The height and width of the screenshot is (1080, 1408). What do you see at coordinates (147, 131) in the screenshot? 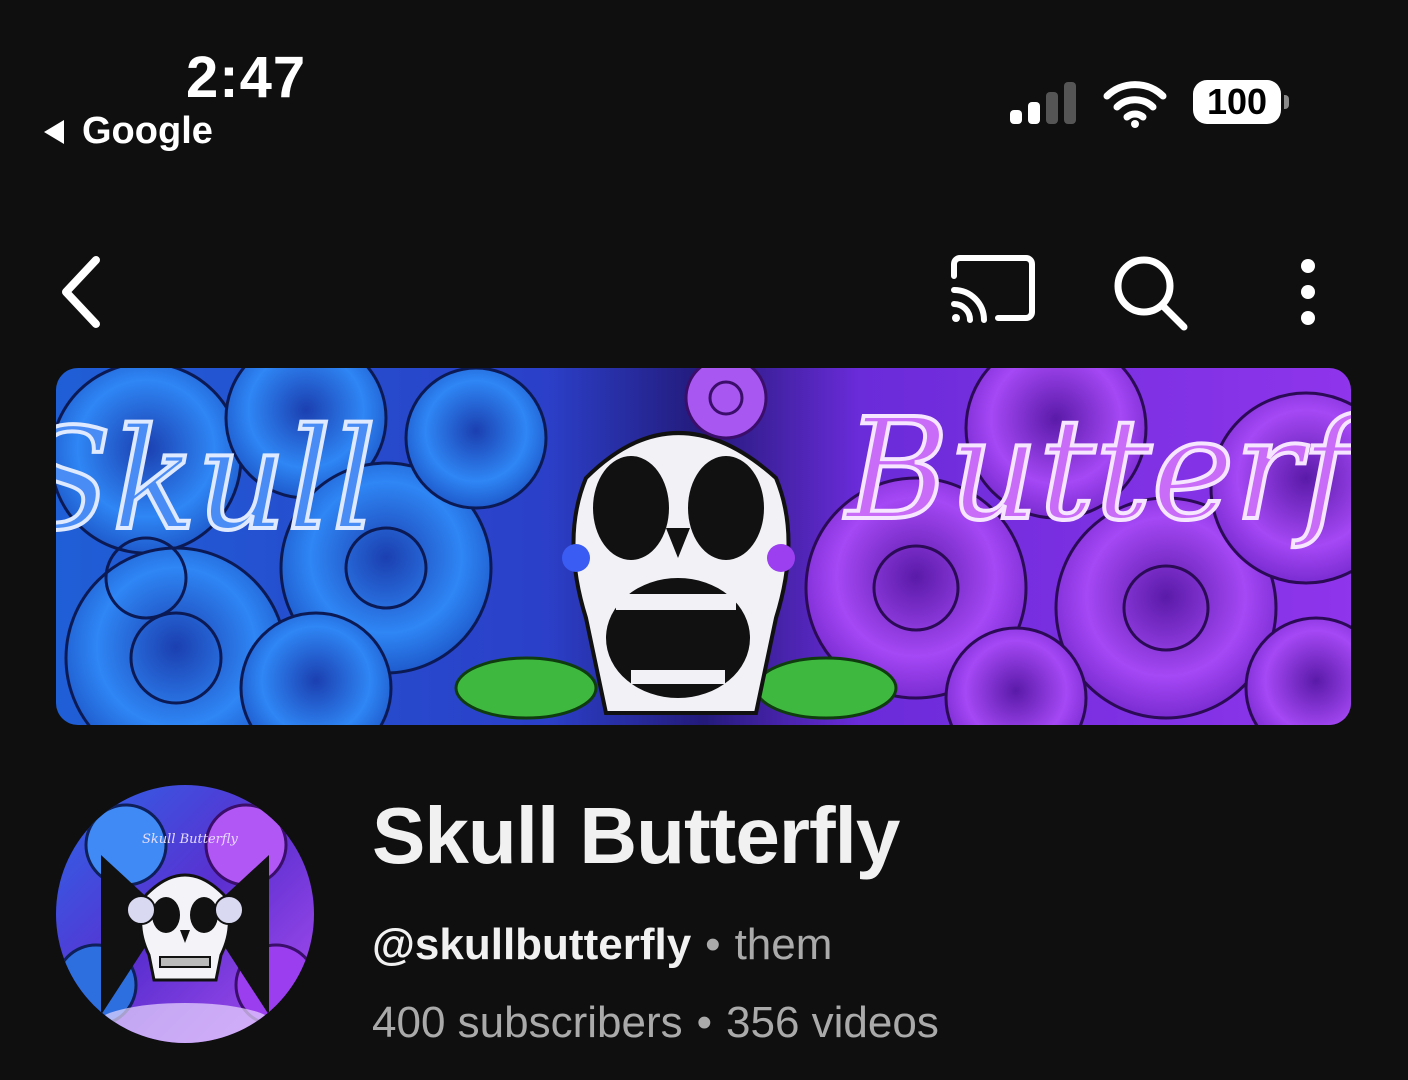
I see `back-to-app-label: Google` at bounding box center [147, 131].